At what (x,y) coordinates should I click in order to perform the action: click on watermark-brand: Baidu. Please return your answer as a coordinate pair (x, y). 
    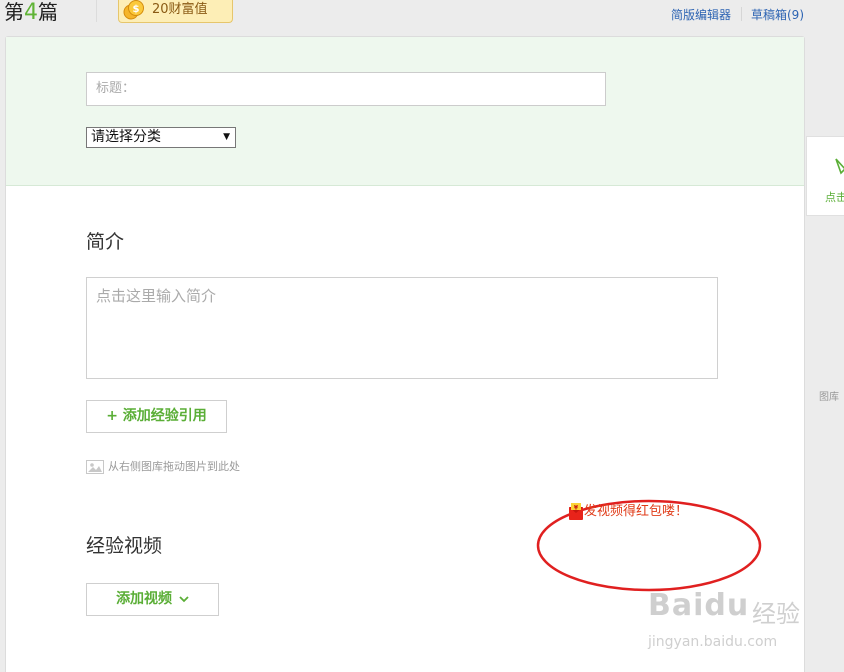
    Looking at the image, I should click on (699, 605).